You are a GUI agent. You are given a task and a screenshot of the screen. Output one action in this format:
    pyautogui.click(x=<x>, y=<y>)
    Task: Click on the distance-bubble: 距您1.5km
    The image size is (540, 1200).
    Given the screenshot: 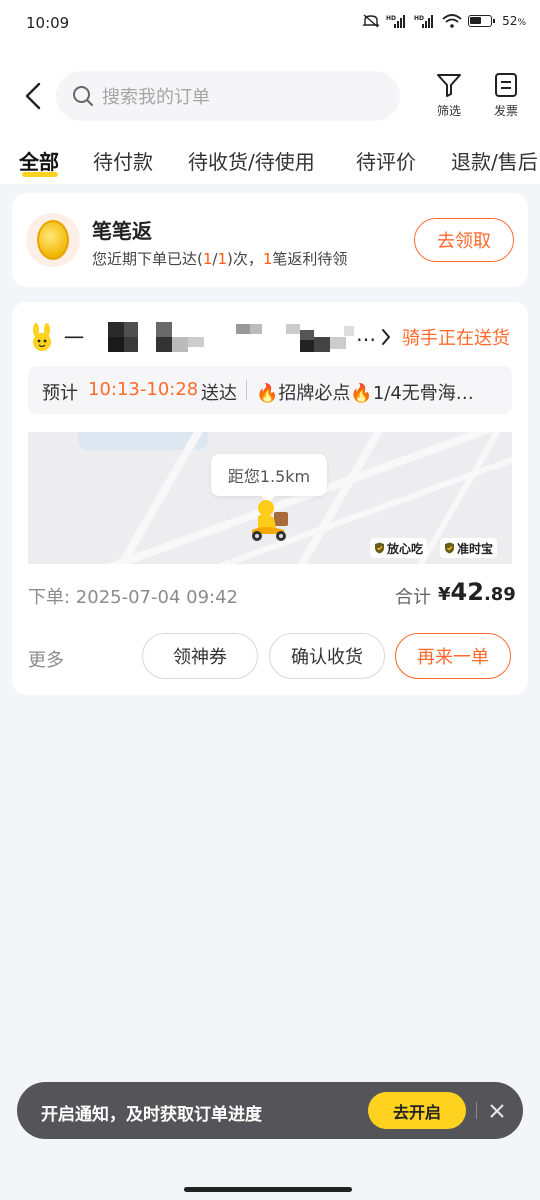 What is the action you would take?
    pyautogui.click(x=269, y=478)
    